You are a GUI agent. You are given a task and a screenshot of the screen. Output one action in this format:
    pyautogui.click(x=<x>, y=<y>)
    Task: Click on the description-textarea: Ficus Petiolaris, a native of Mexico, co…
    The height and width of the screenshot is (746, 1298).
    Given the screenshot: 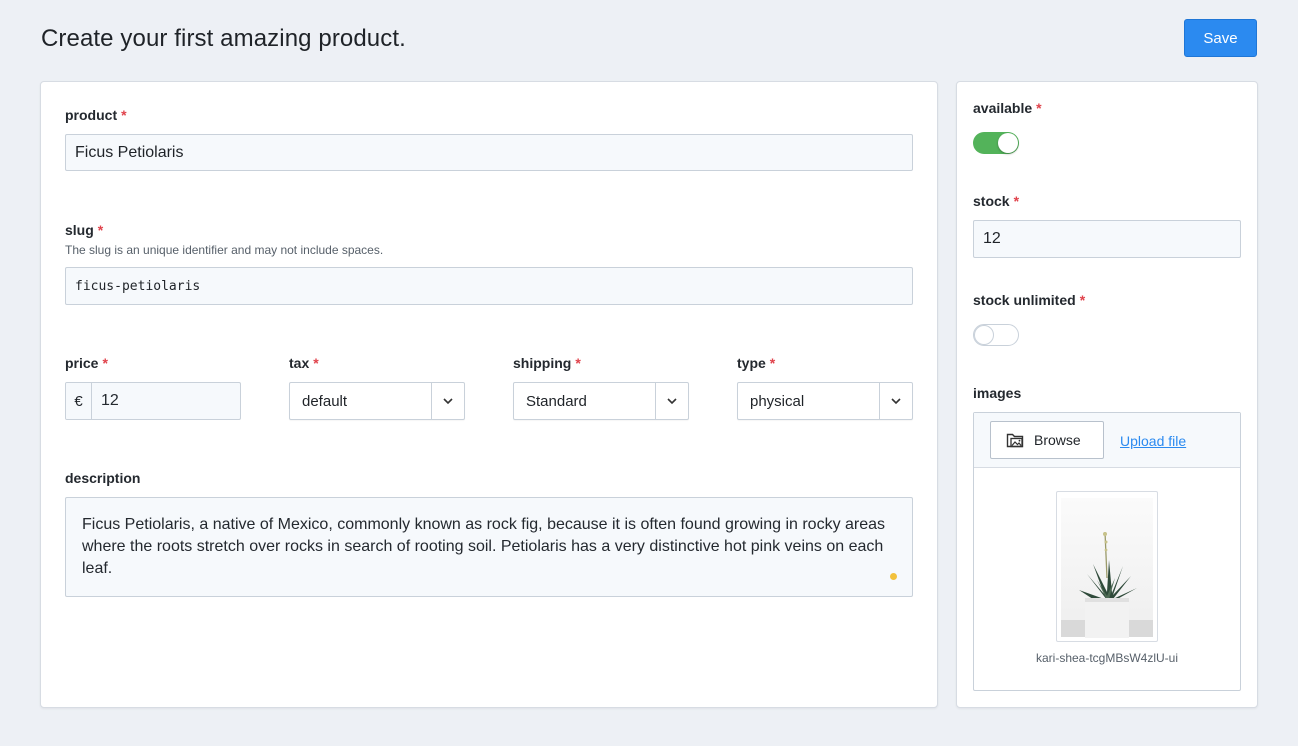 What is the action you would take?
    pyautogui.click(x=489, y=547)
    